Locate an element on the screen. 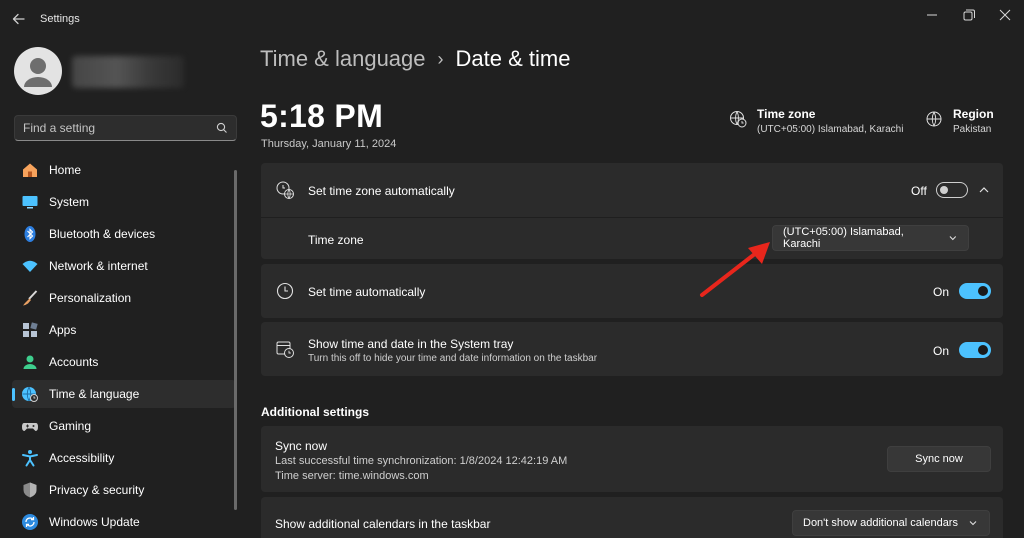  current-date: Thursday, January 11, 2024 is located at coordinates (329, 144).